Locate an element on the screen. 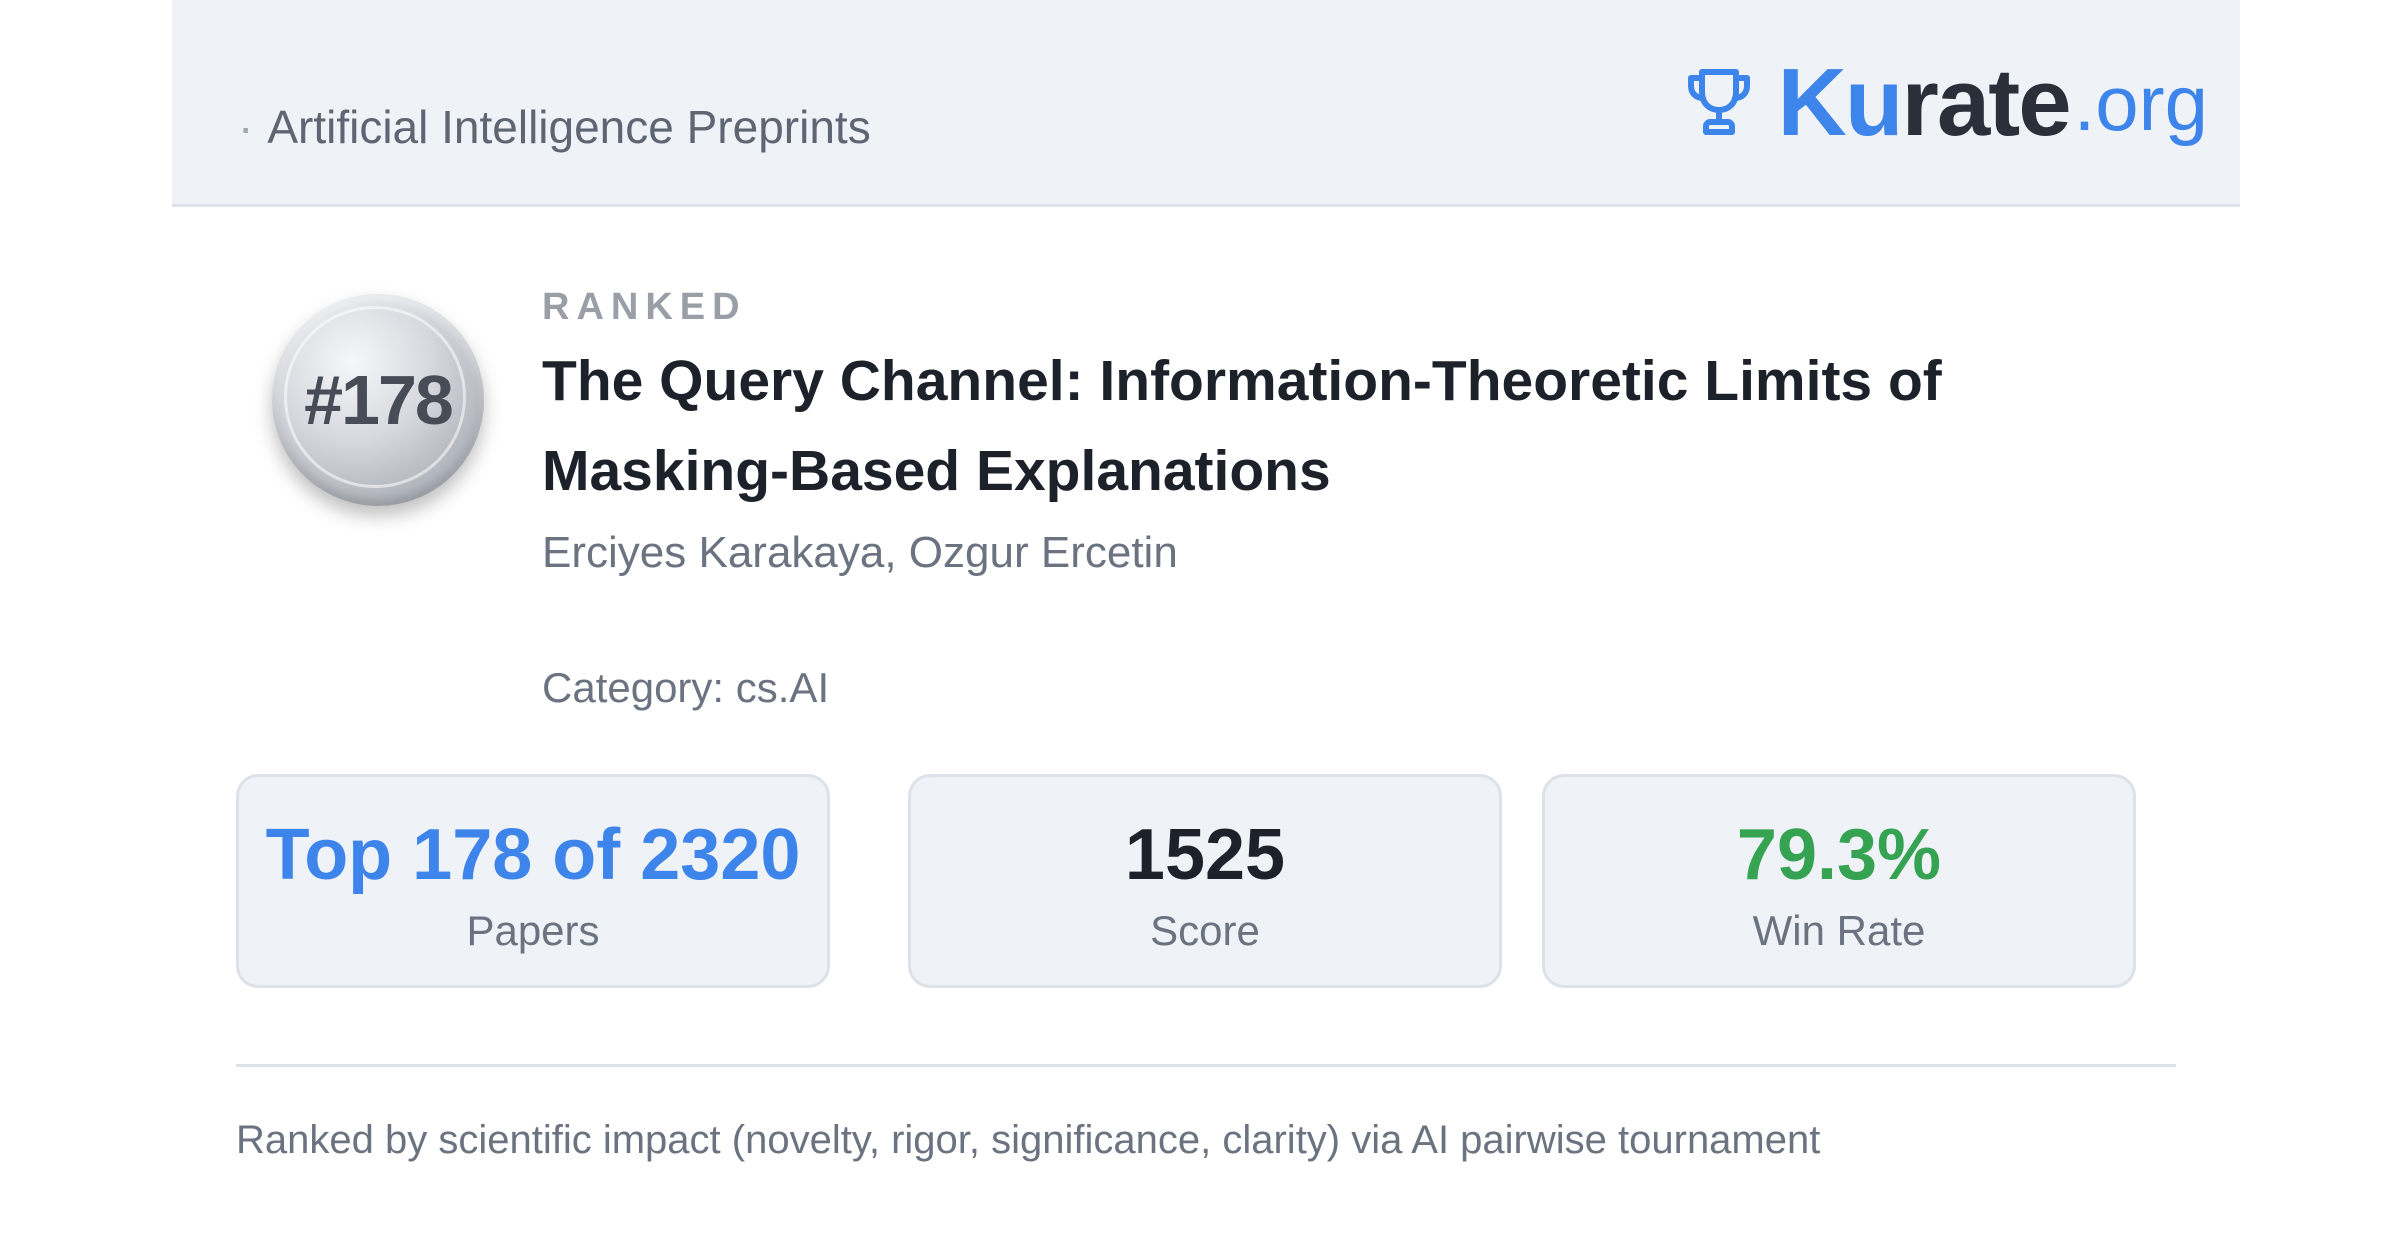 The height and width of the screenshot is (1260, 2400). rank-medal: #178 is located at coordinates (378, 400).